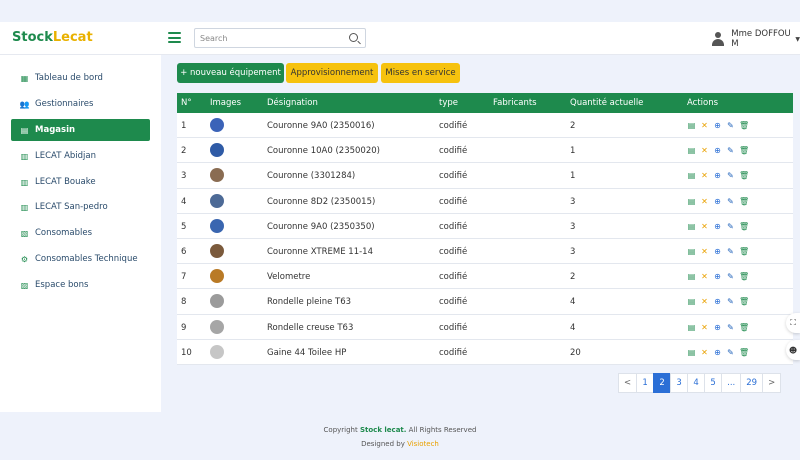 The width and height of the screenshot is (800, 460). I want to click on sidebar-item-label: LECAT Abidjan, so click(66, 156).